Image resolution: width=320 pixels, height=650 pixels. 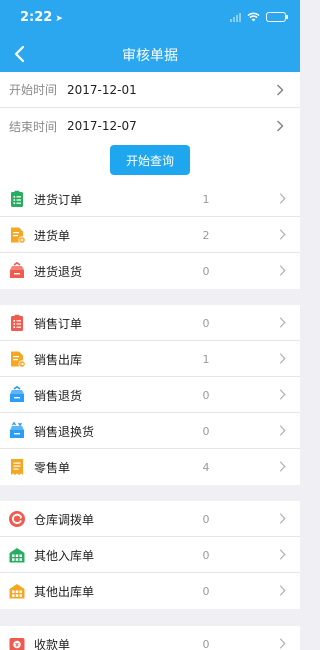 What do you see at coordinates (150, 126) in the screenshot?
I see `end-date-row: 结束时间 2017-12-07` at bounding box center [150, 126].